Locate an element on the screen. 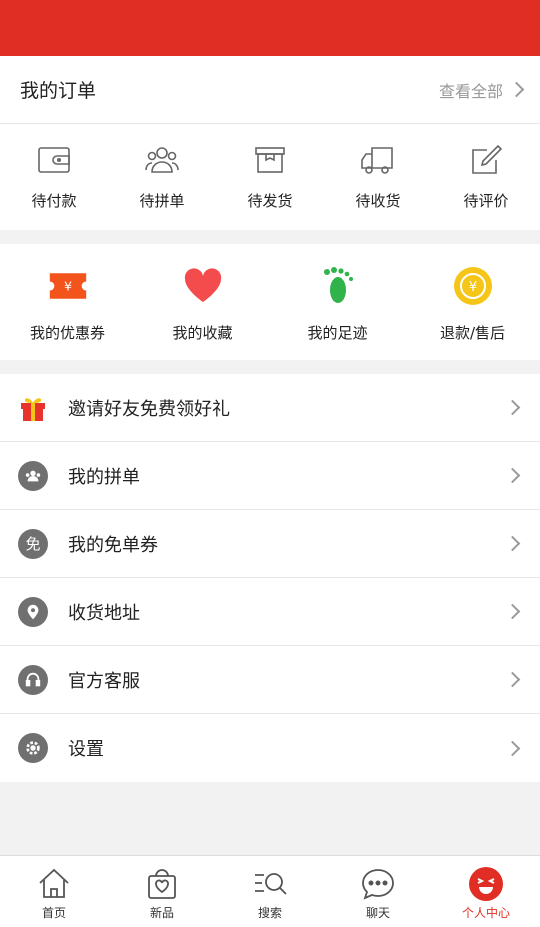  quick-links-card: ¥ 我的优惠券 我的收藏 我的足迹 ¥ 退款/售后 is located at coordinates (270, 302).